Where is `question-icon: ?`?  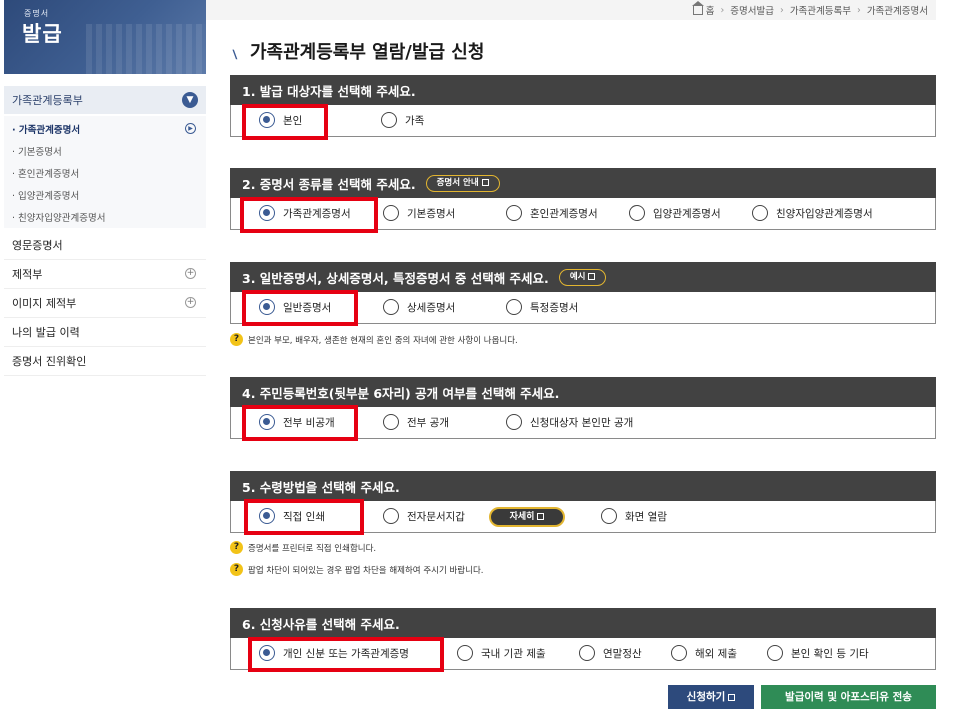
question-icon: ? is located at coordinates (236, 339).